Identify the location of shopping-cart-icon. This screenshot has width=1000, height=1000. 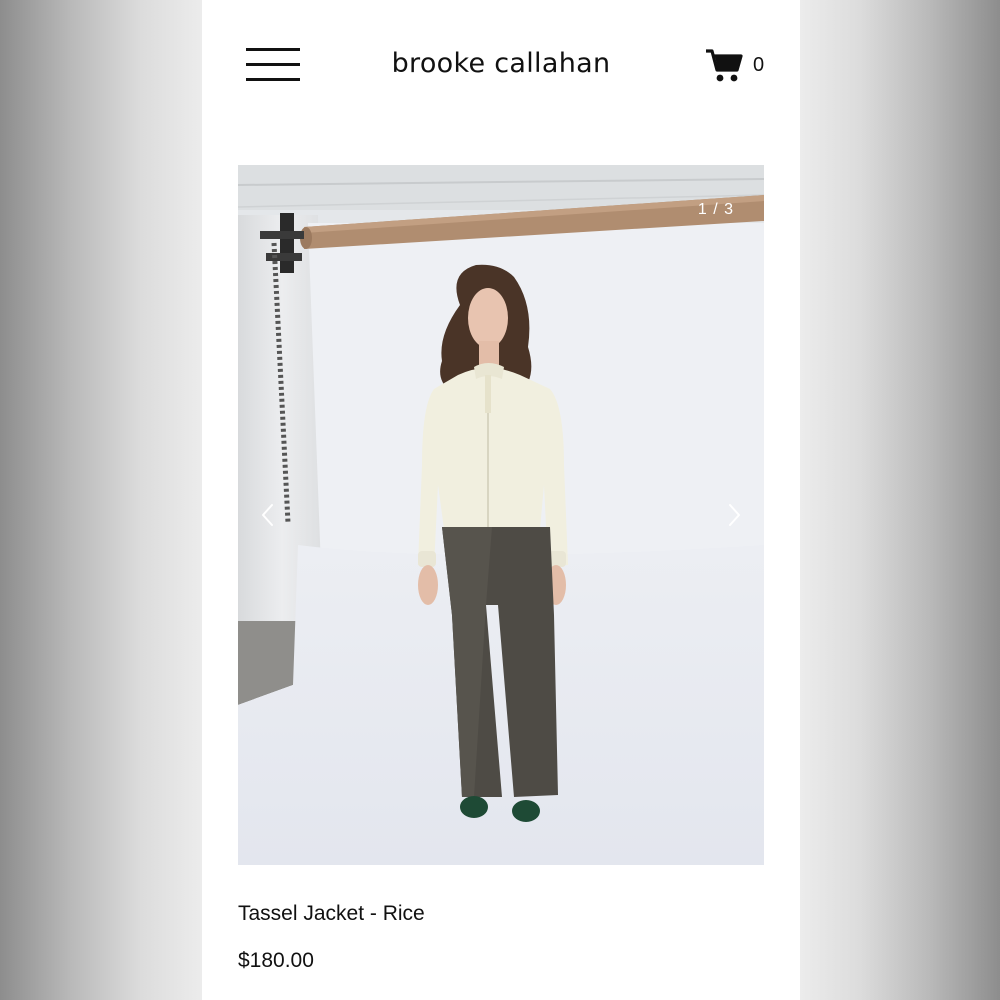
(724, 65).